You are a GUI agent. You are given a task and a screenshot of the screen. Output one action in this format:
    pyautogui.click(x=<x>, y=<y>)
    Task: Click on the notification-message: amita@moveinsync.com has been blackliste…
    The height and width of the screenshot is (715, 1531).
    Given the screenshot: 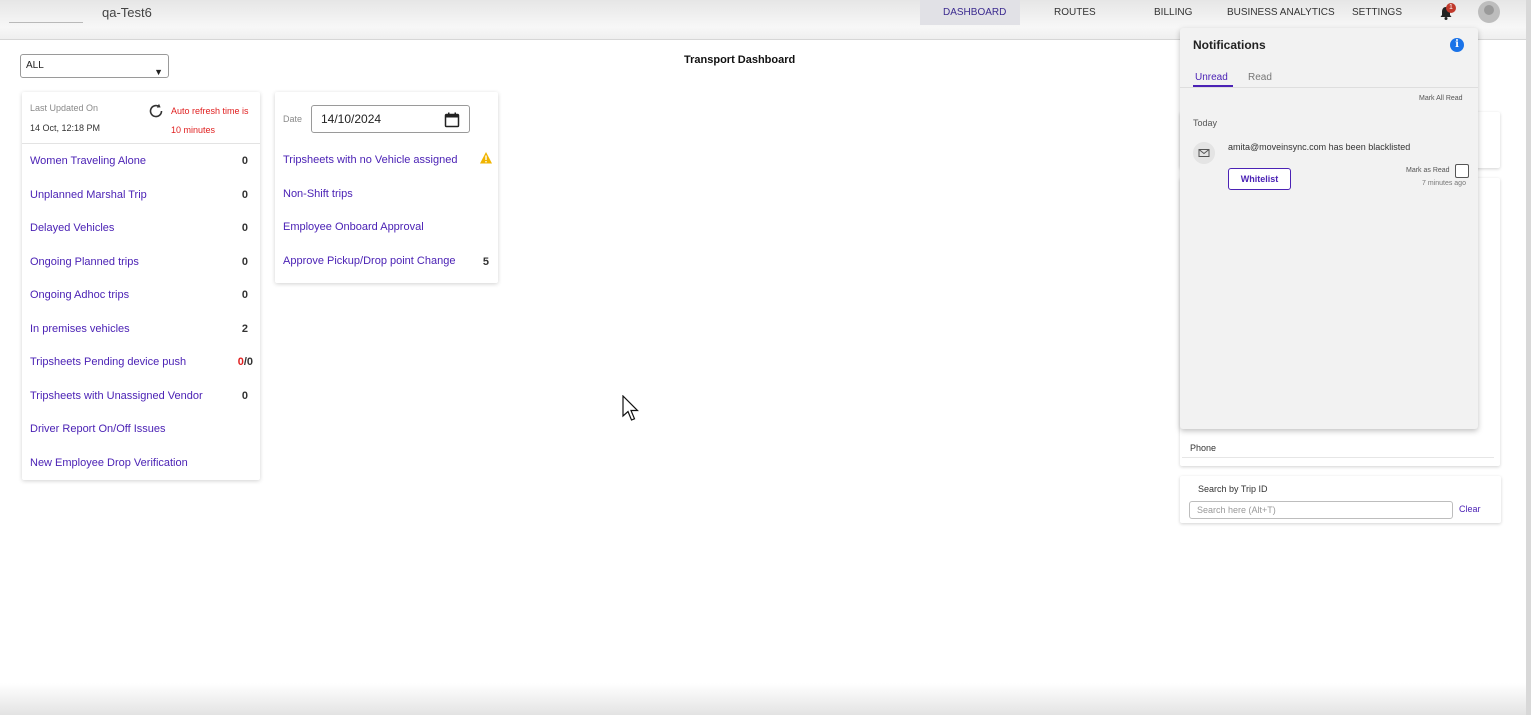 What is the action you would take?
    pyautogui.click(x=1319, y=147)
    